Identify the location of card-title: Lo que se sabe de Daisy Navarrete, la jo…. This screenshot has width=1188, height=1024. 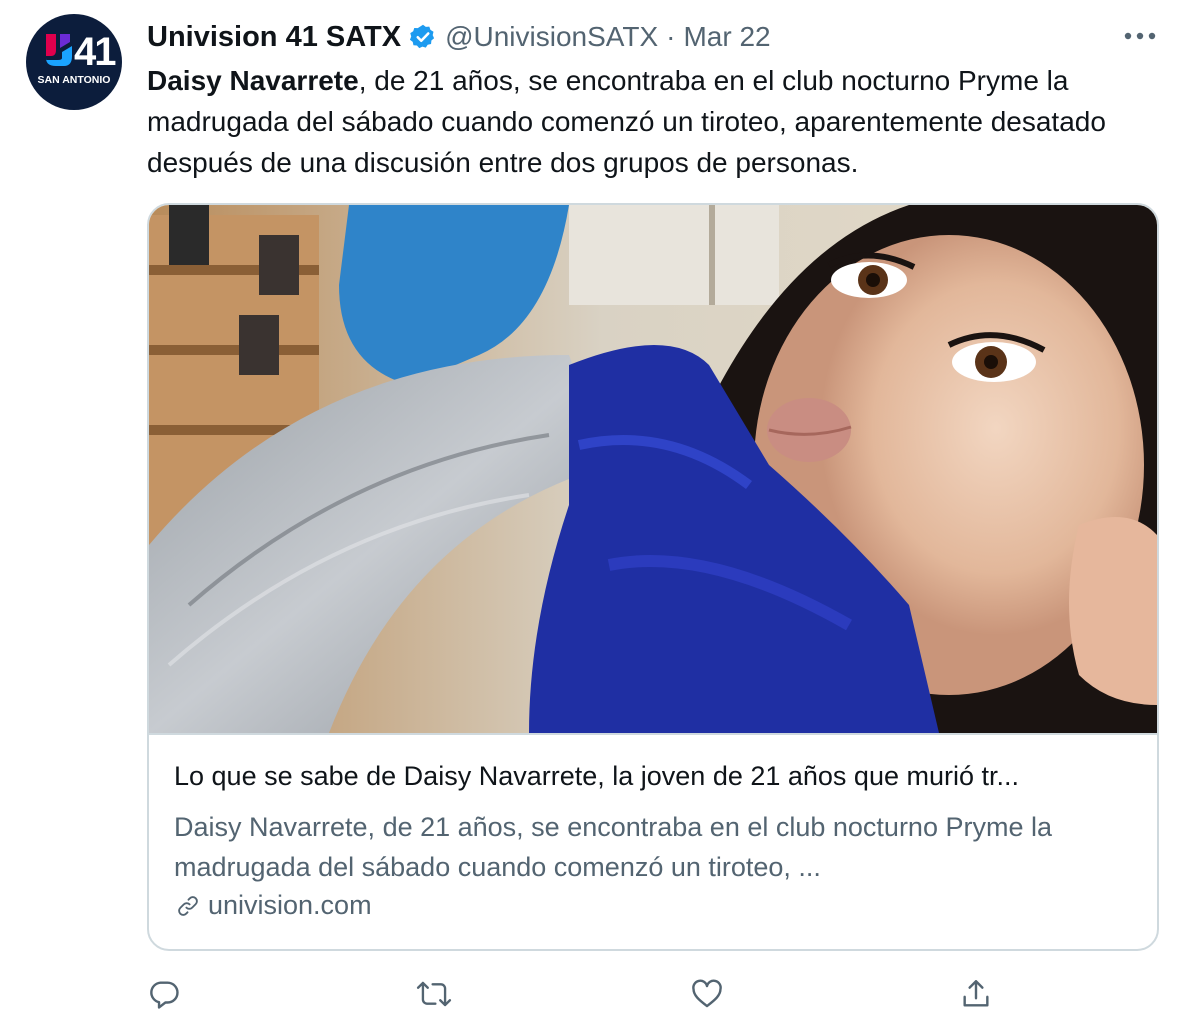
(654, 776).